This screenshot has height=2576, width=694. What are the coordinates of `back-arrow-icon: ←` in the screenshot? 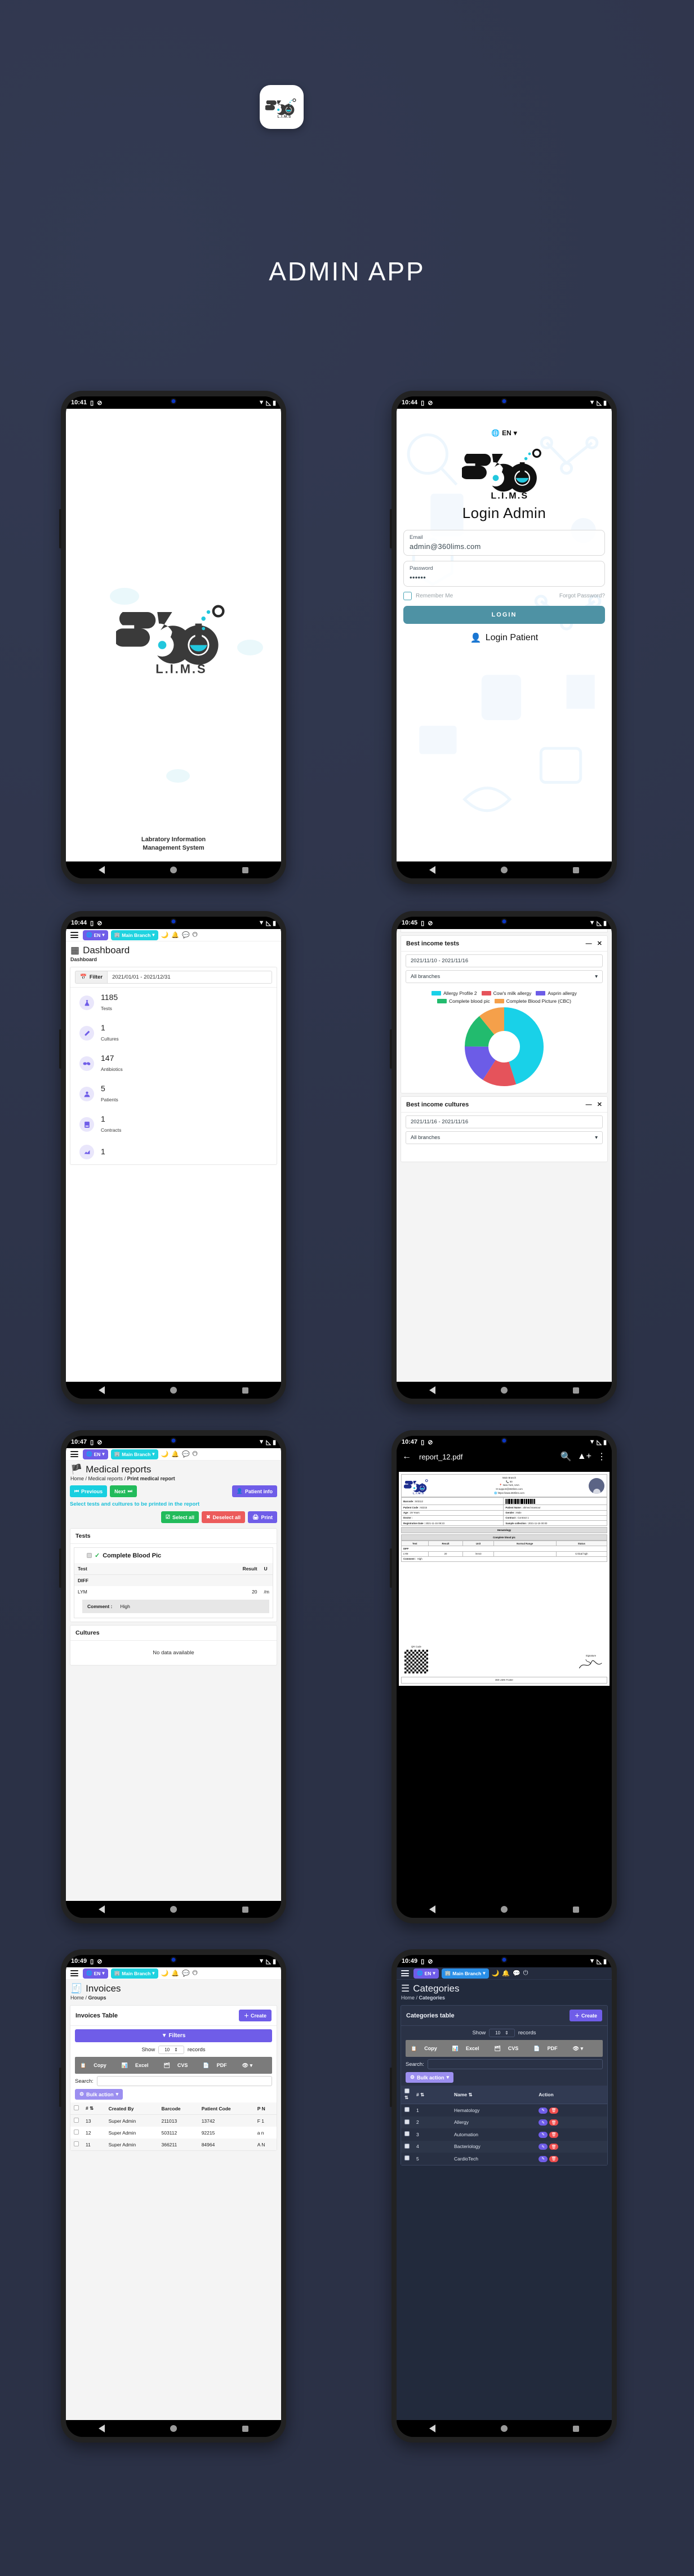 It's located at (406, 1457).